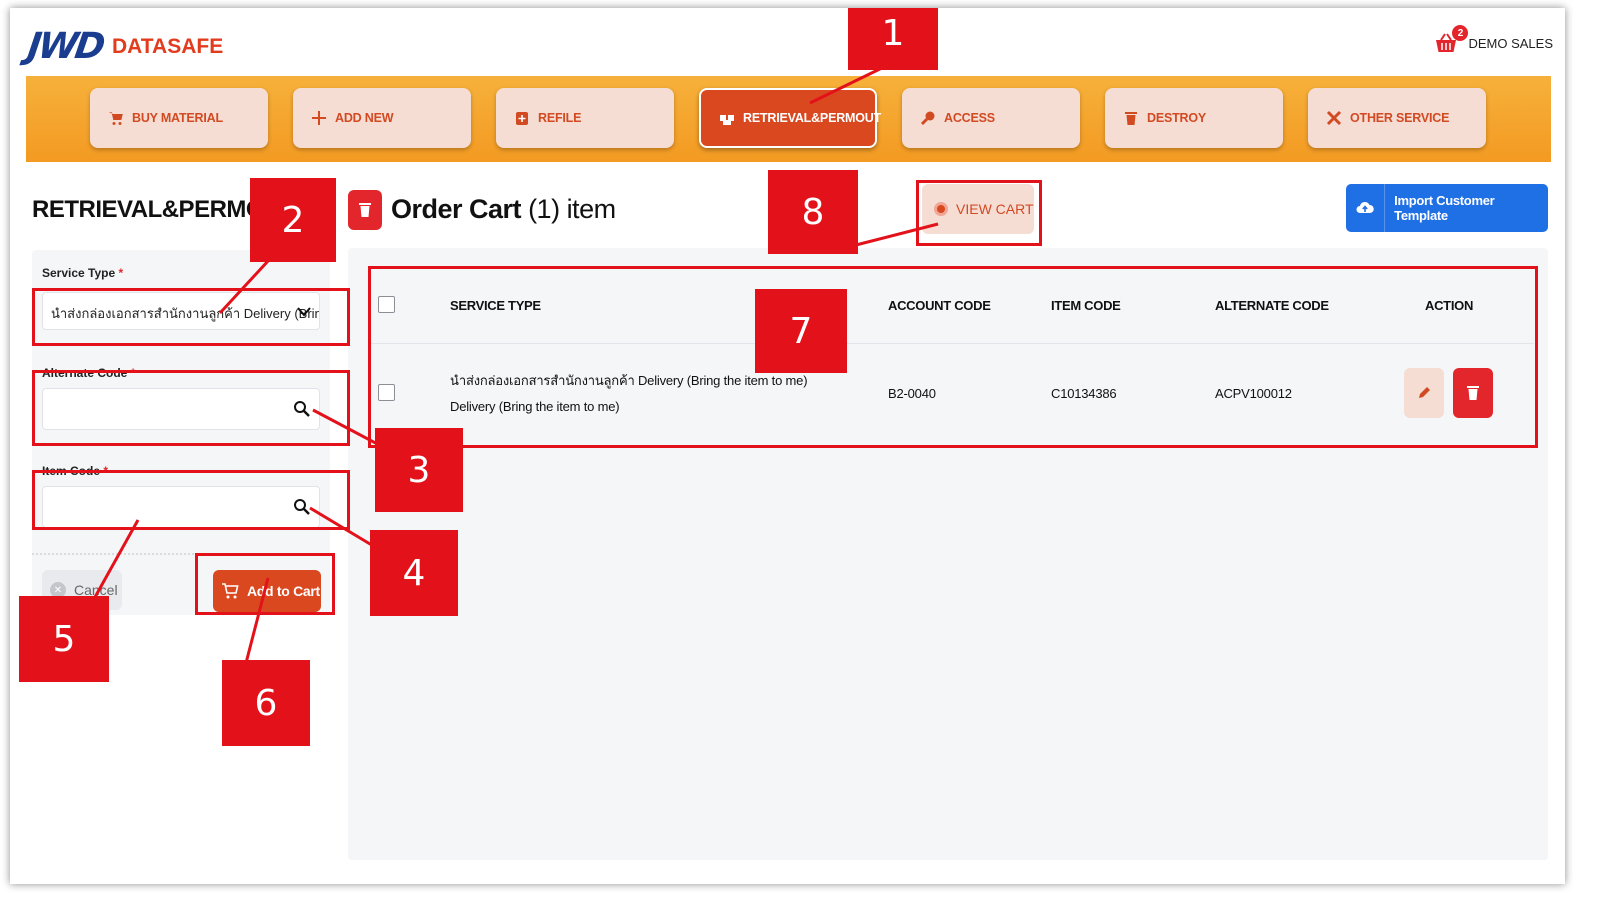 This screenshot has height=901, width=1600. I want to click on callout-8: 8, so click(813, 212).